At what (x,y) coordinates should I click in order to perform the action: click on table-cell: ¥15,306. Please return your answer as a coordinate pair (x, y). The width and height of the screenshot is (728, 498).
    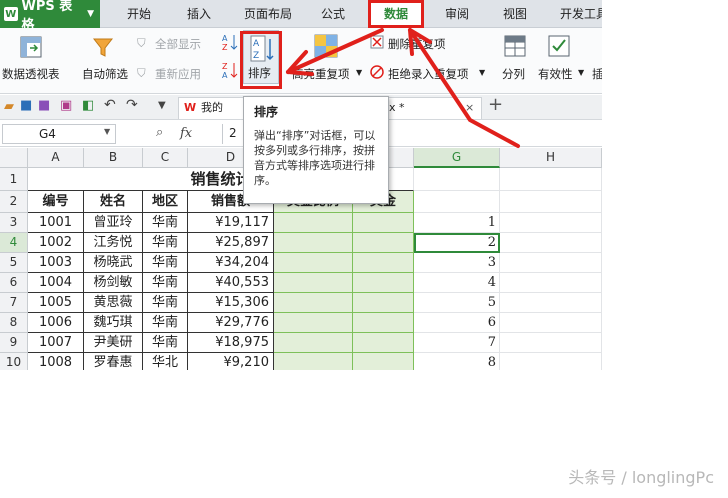
    Looking at the image, I should click on (231, 303).